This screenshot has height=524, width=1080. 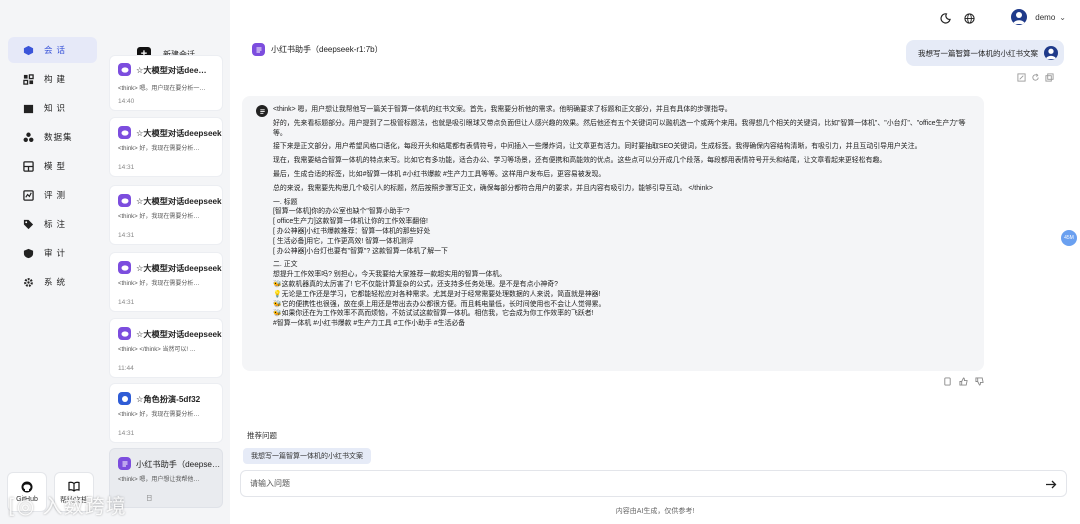 I want to click on assistant-message-tools, so click(x=963, y=381).